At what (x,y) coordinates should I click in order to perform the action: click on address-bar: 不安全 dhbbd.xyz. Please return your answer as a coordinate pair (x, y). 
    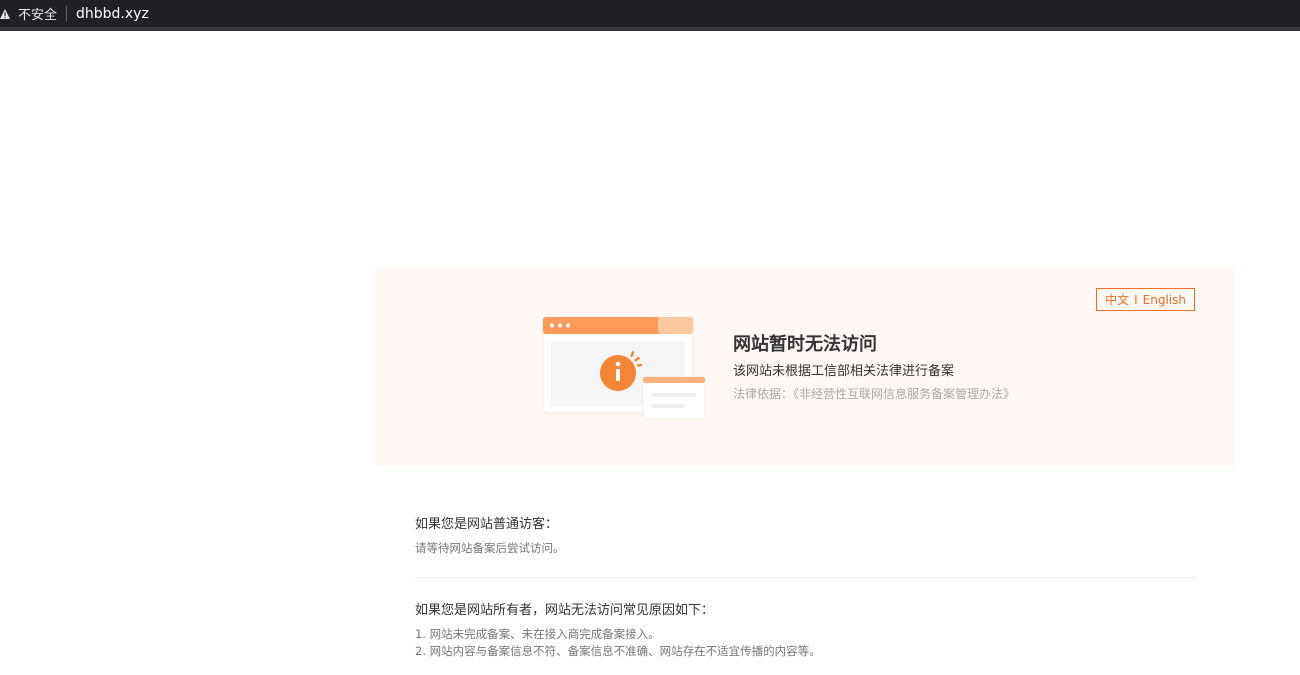
    Looking at the image, I should click on (650, 15).